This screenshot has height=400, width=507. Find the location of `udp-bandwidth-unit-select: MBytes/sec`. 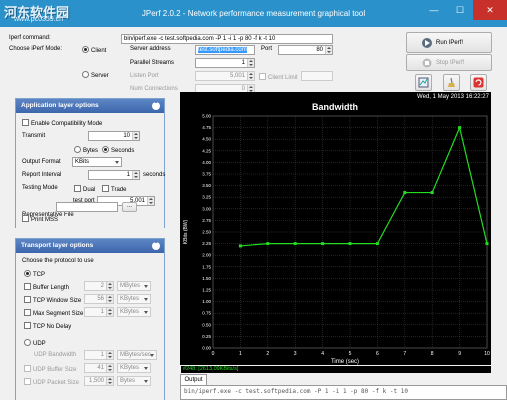

udp-bandwidth-unit-select: MBytes/sec is located at coordinates (137, 355).